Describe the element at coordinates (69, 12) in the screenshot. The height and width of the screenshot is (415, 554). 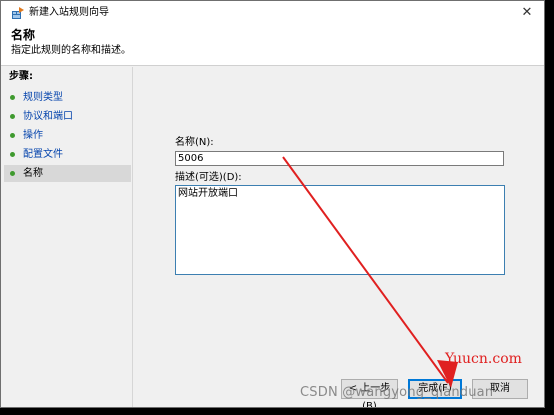
I see `window-title: 新建入站规则向导` at that location.